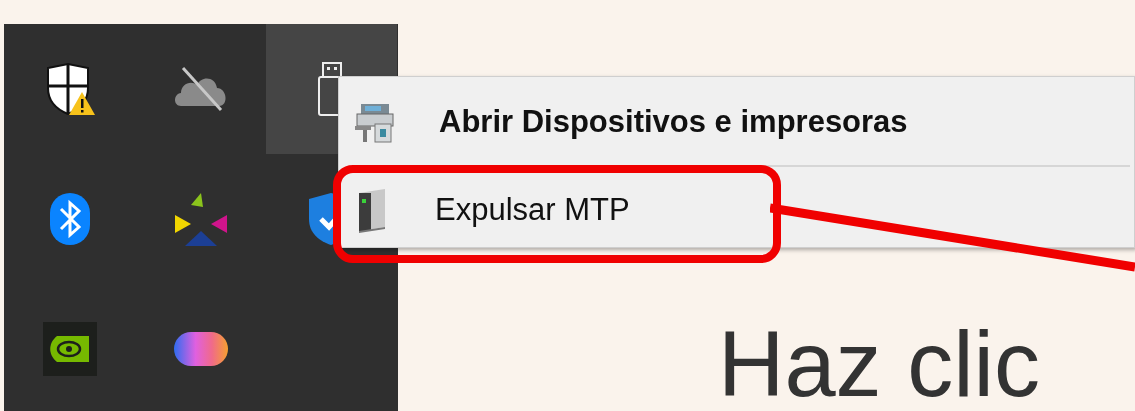 This screenshot has height=411, width=1135. Describe the element at coordinates (200, 349) in the screenshot. I see `colorful-blob-icon` at that location.